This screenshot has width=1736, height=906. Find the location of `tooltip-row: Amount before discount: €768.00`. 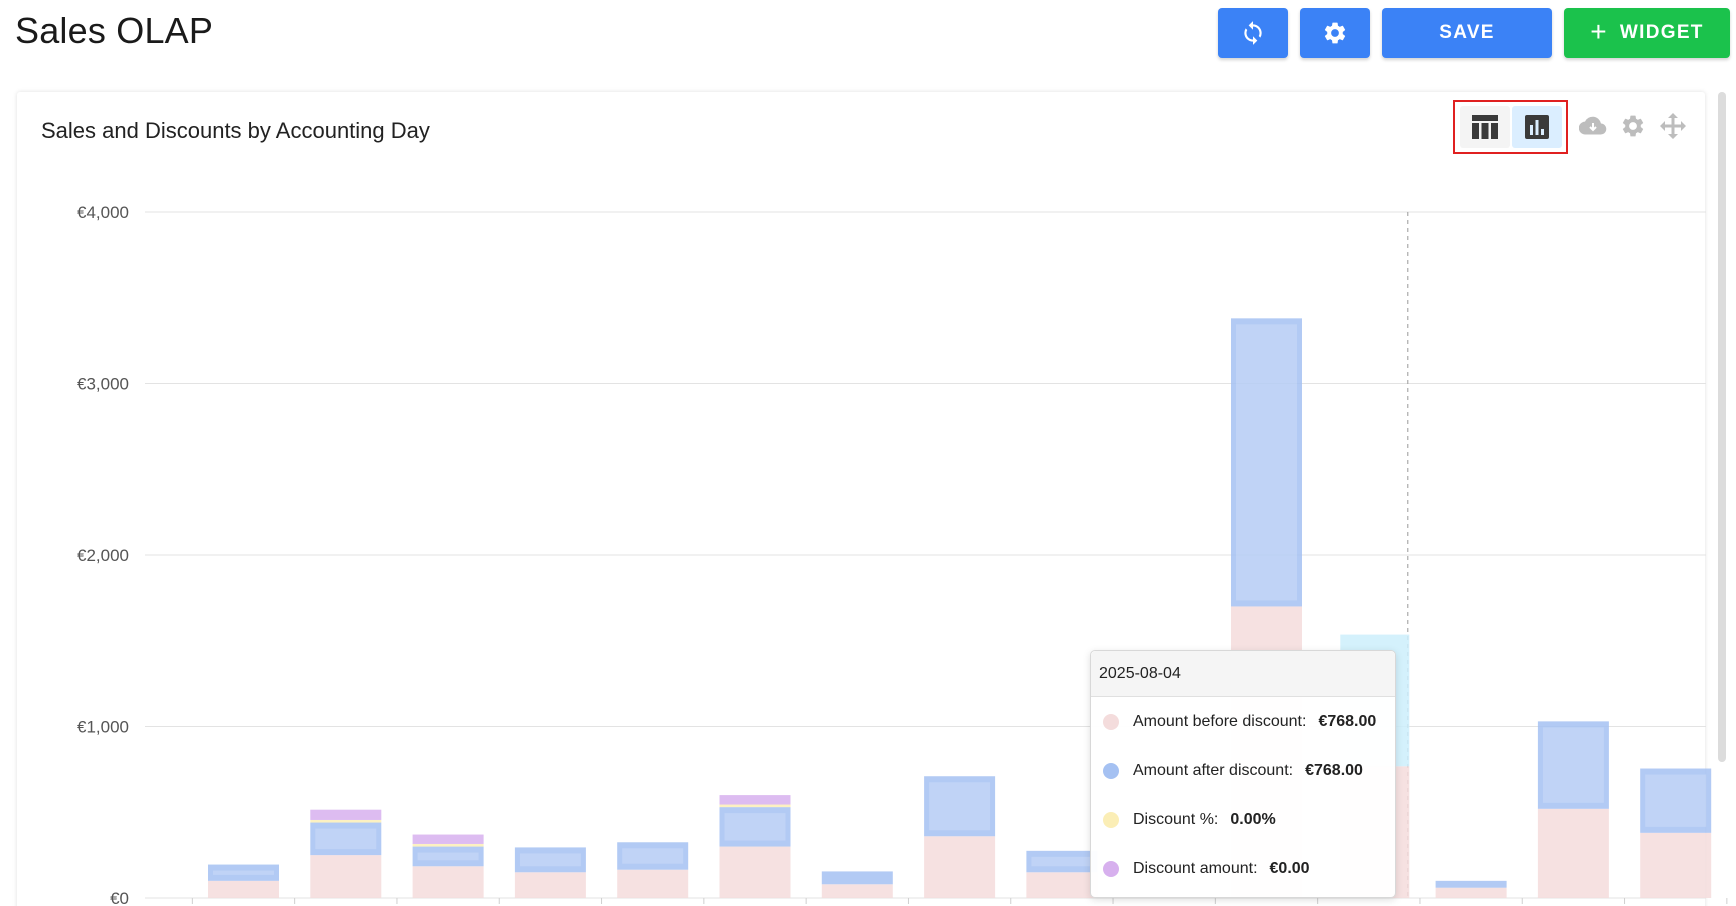

tooltip-row: Amount before discount: €768.00 is located at coordinates (1243, 721).